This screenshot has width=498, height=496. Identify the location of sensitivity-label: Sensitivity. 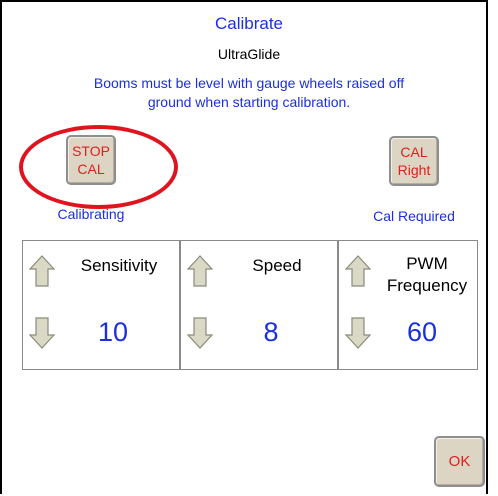
(119, 266).